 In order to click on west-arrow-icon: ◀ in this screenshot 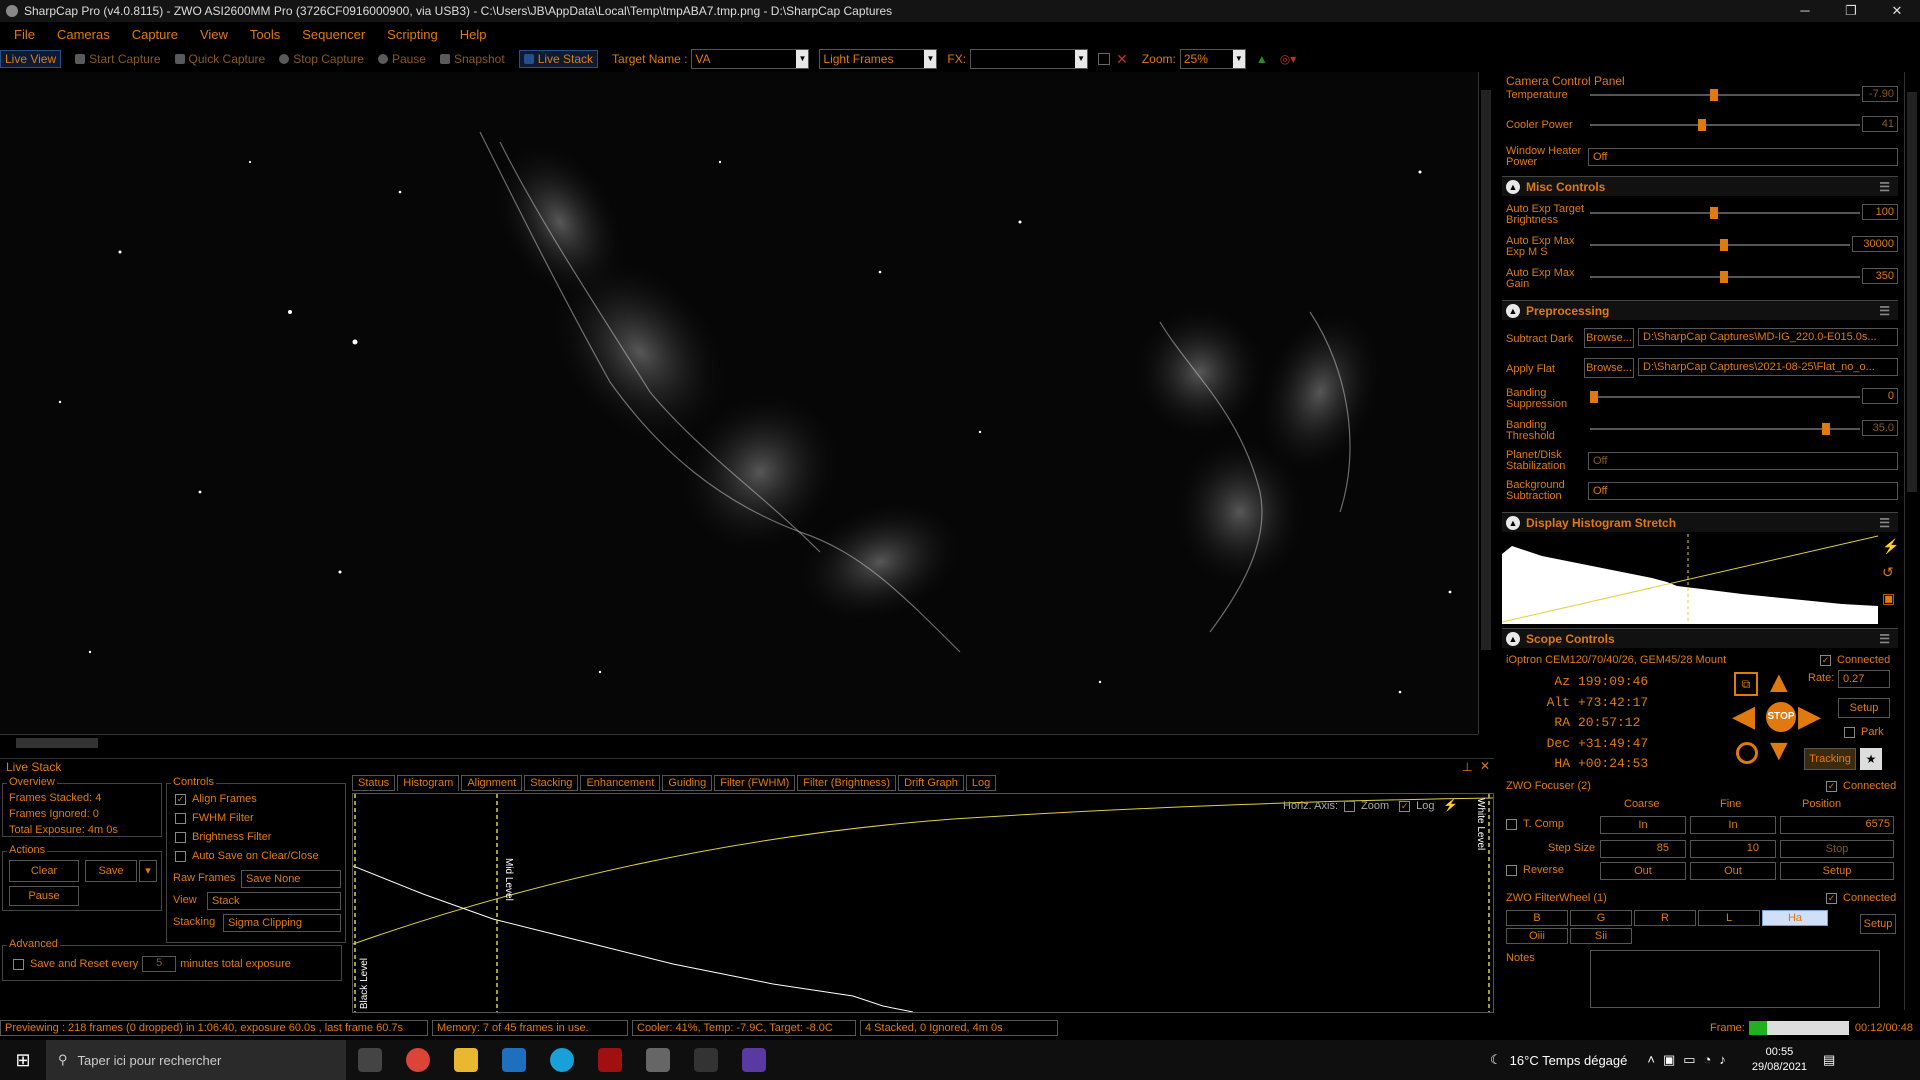, I will do `click(1743, 717)`.